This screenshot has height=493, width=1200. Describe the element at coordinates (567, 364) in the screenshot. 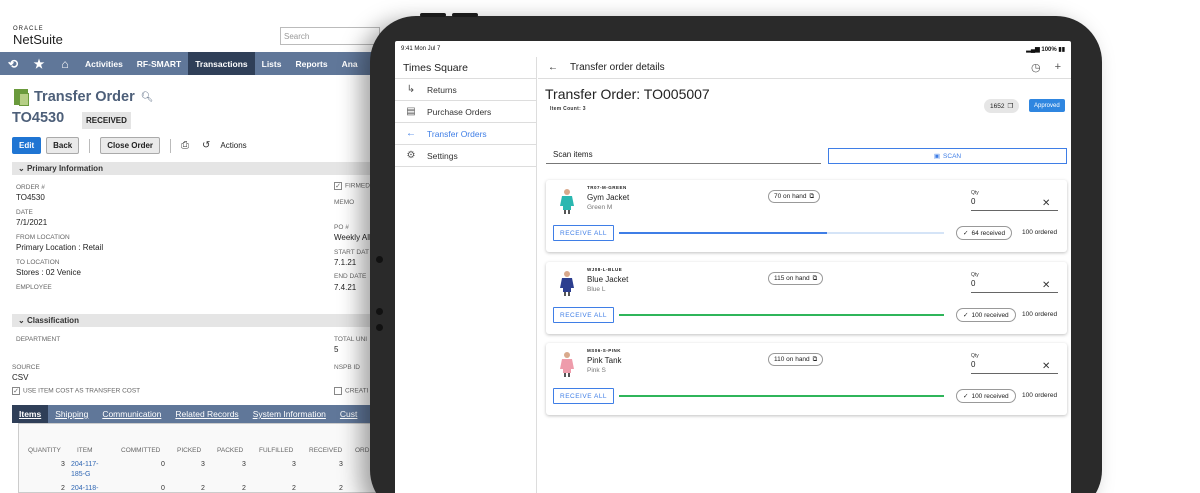

I see `product-thumbnail` at that location.